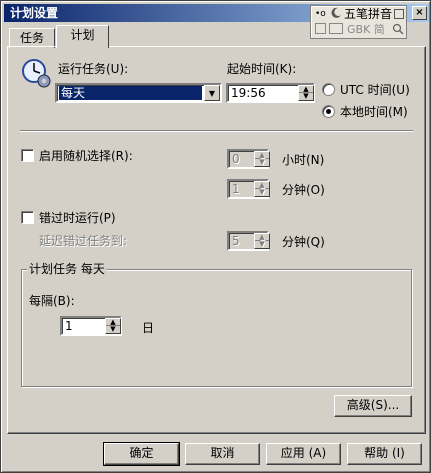 The width and height of the screenshot is (431, 473). What do you see at coordinates (262, 69) in the screenshot?
I see `start-time-label: 起始时间(K):` at bounding box center [262, 69].